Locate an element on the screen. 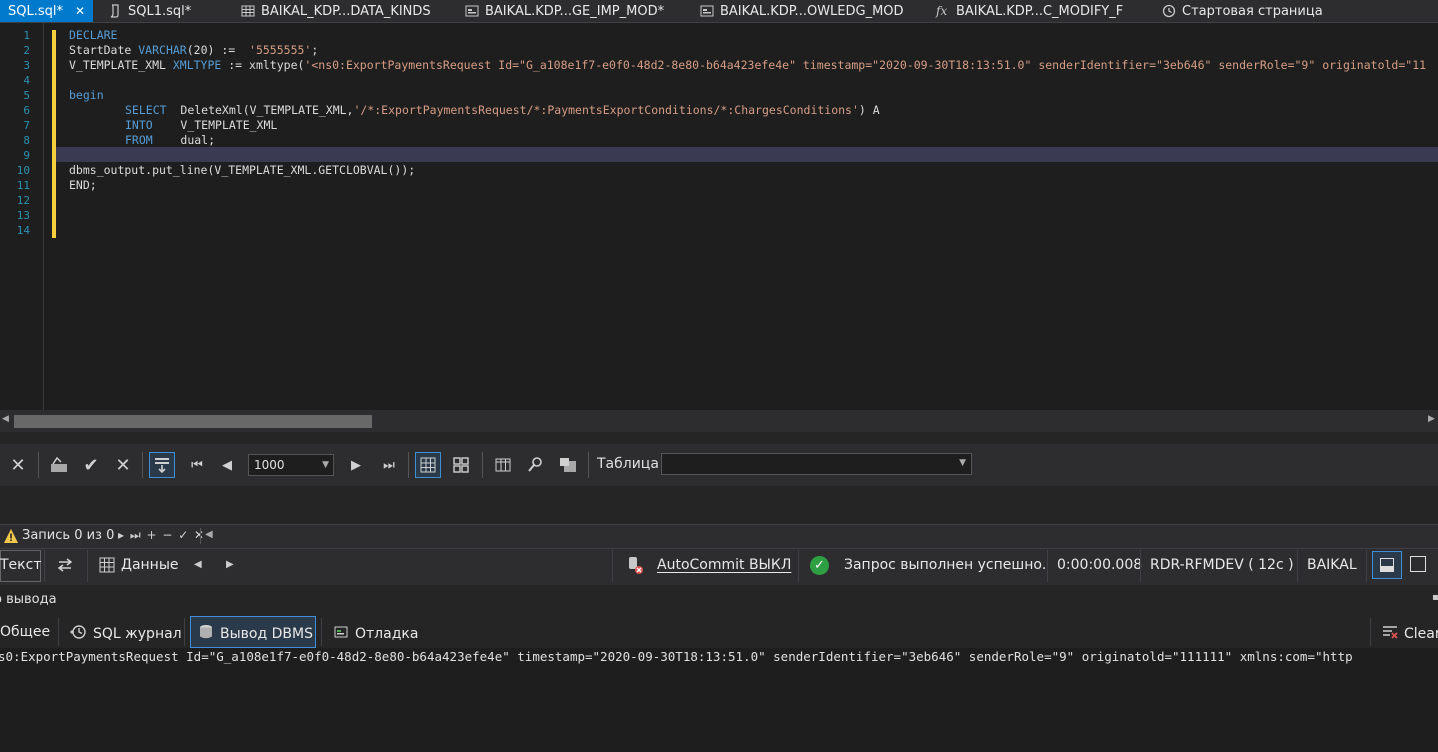 The height and width of the screenshot is (752, 1438). autocommit-toggle: AutoCommit ВЫКЛ is located at coordinates (724, 565).